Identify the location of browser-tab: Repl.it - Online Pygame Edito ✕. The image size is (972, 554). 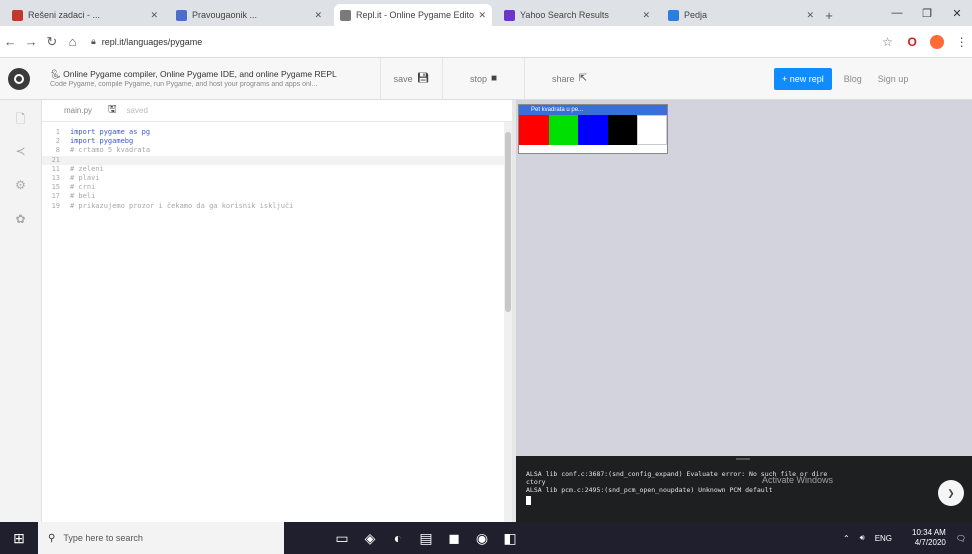
(413, 15).